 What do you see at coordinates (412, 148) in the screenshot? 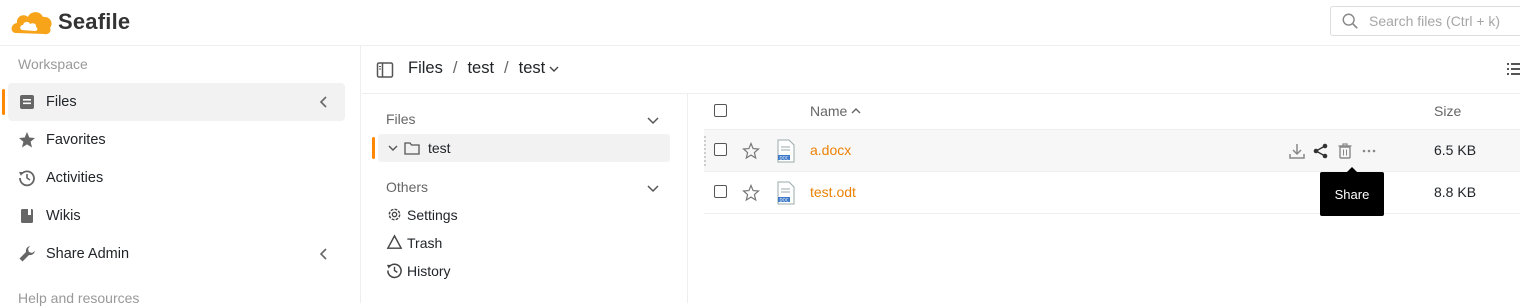
I see `folder-icon` at bounding box center [412, 148].